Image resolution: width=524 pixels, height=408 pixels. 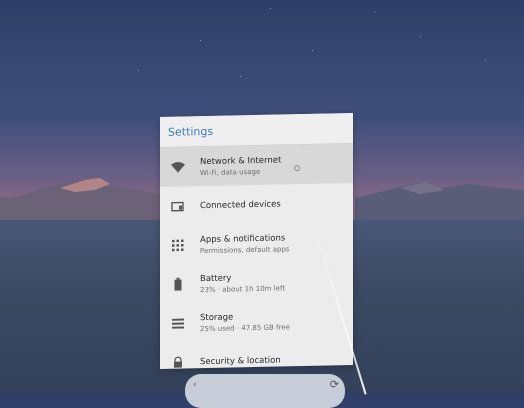 I want to click on settings-item-connected-devices: Connected devices, so click(x=256, y=204).